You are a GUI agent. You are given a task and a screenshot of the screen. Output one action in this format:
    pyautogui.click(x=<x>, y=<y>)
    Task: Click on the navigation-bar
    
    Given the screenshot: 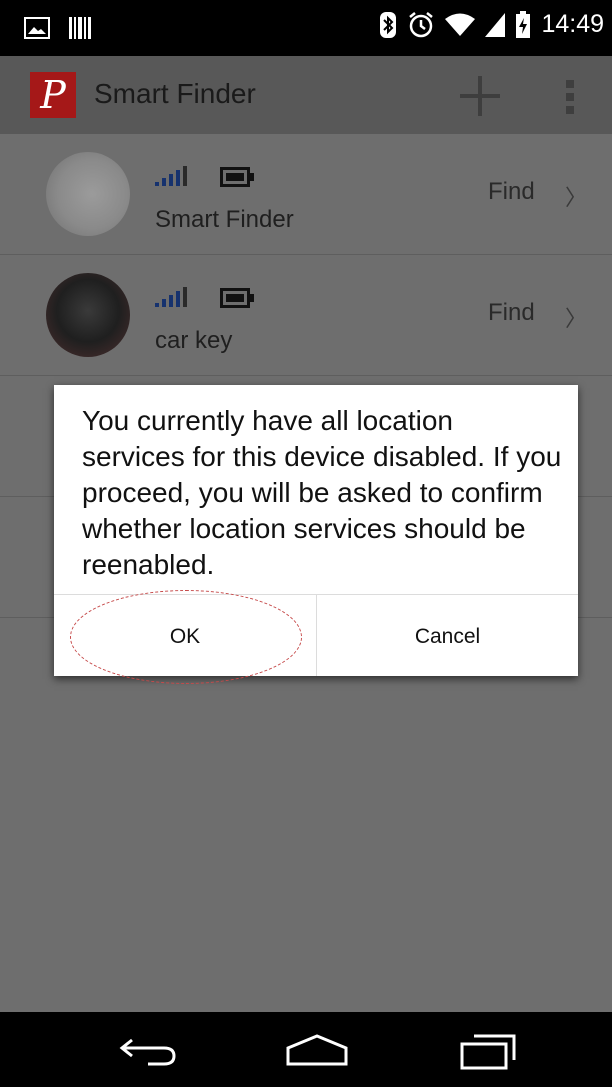 What is the action you would take?
    pyautogui.click(x=306, y=1049)
    